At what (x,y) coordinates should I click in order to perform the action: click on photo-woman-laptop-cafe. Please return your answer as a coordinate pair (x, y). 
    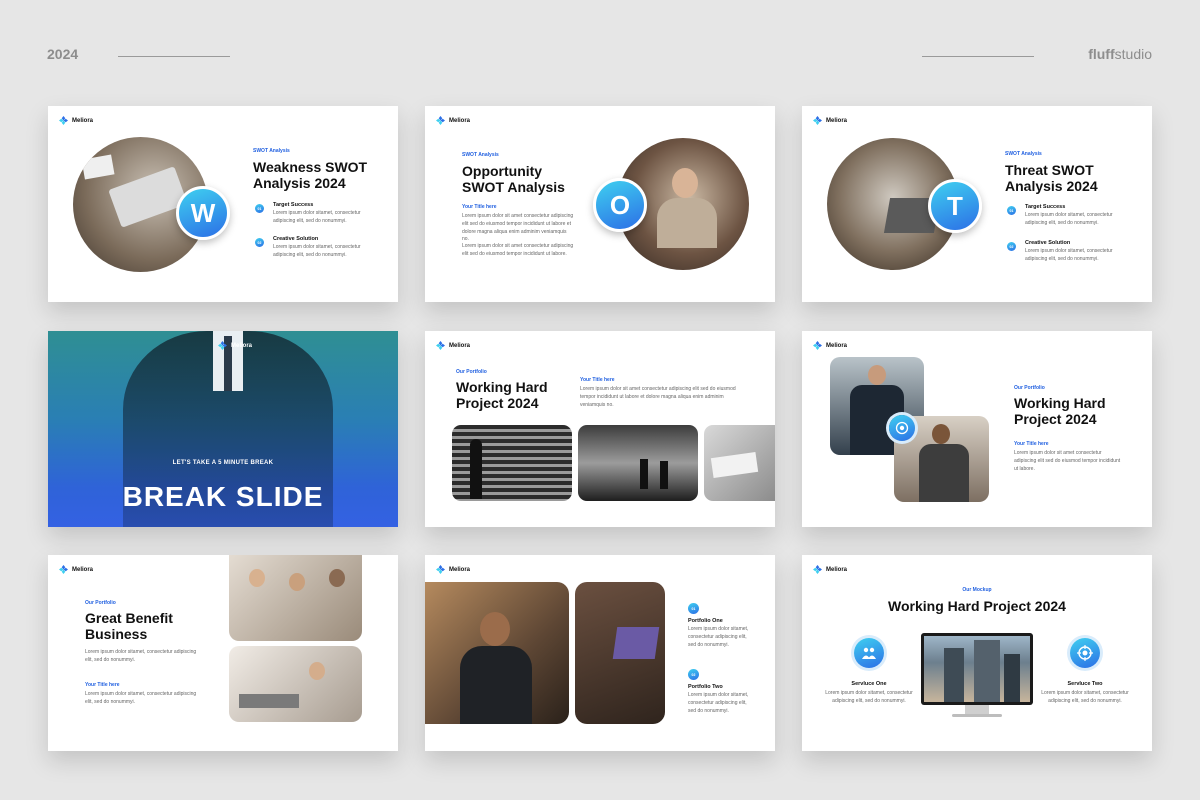
    Looking at the image, I should click on (620, 653).